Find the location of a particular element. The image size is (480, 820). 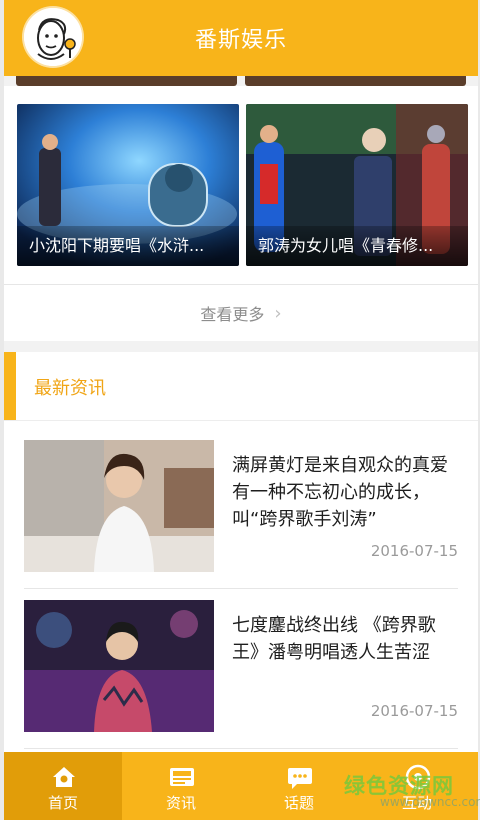

section-accent-bar is located at coordinates (10, 386).